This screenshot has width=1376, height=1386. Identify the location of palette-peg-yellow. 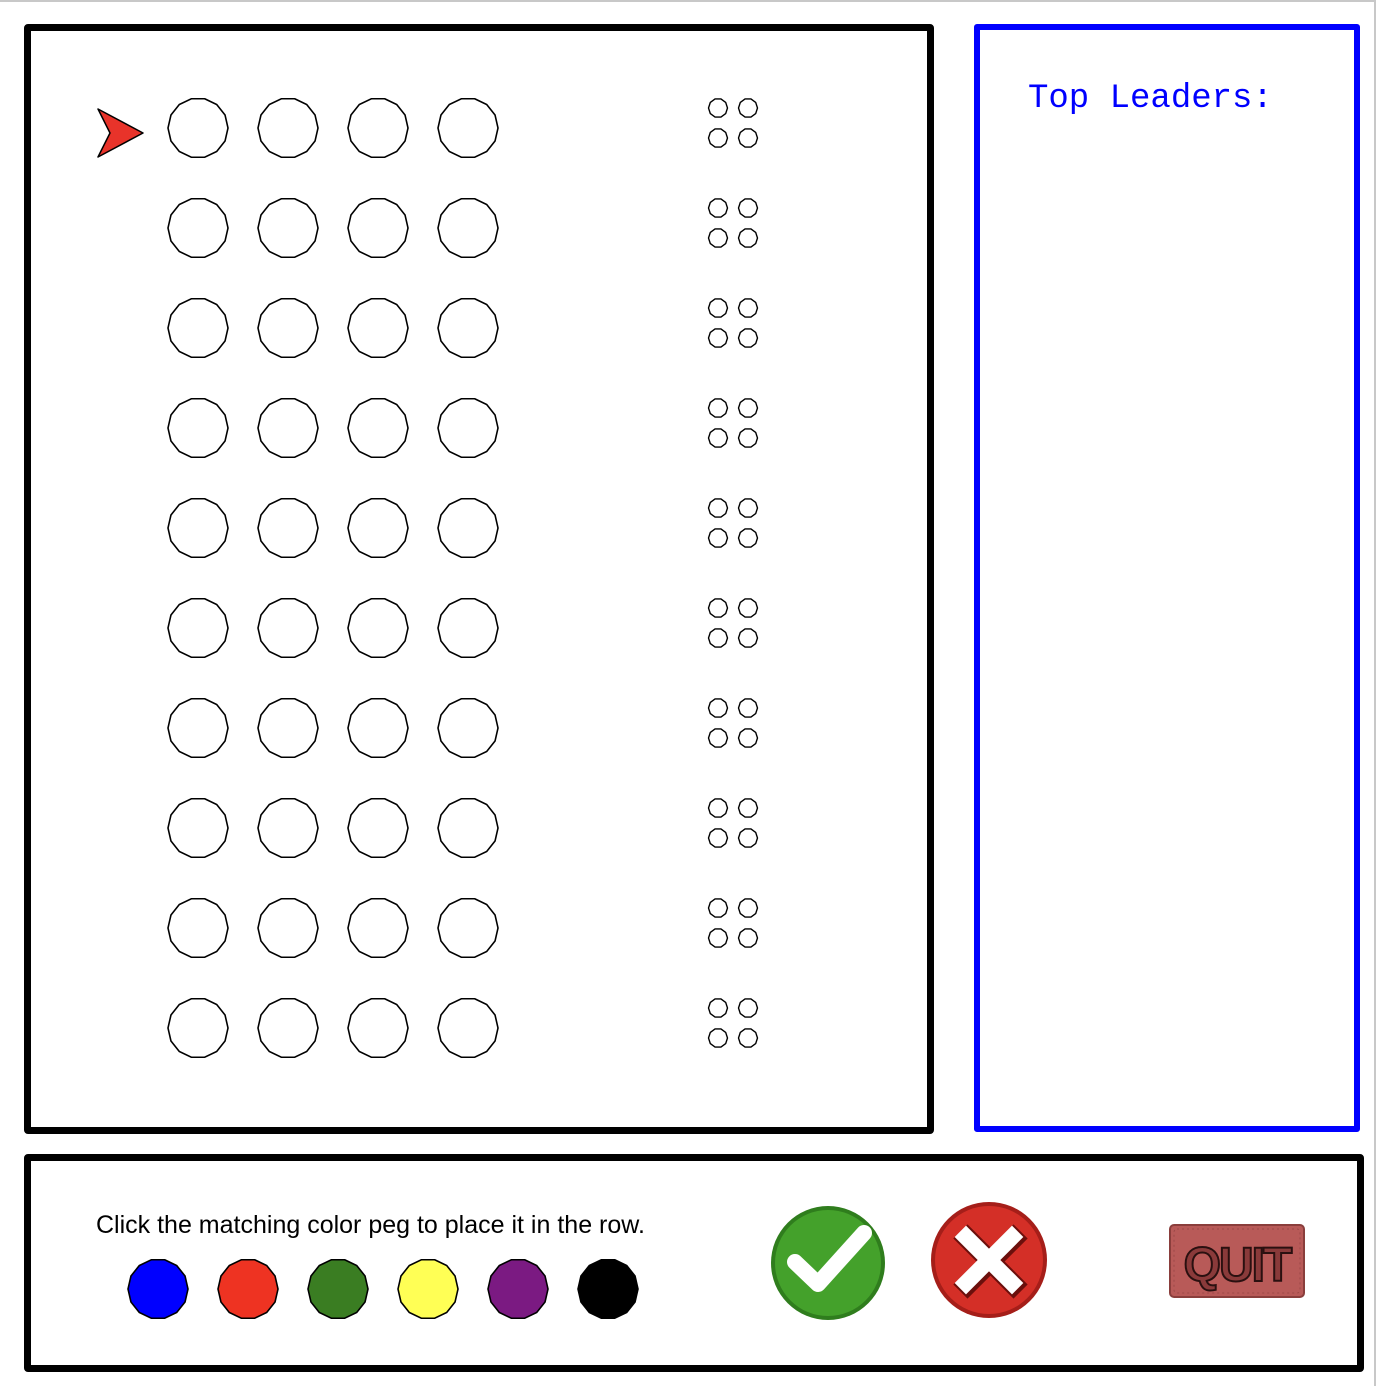
(428, 1289).